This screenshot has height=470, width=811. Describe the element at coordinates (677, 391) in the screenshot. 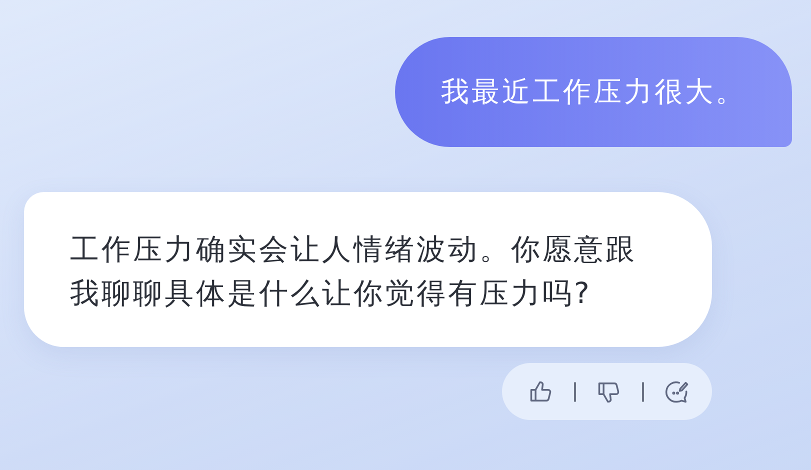

I see `chat-pencil-icon` at that location.